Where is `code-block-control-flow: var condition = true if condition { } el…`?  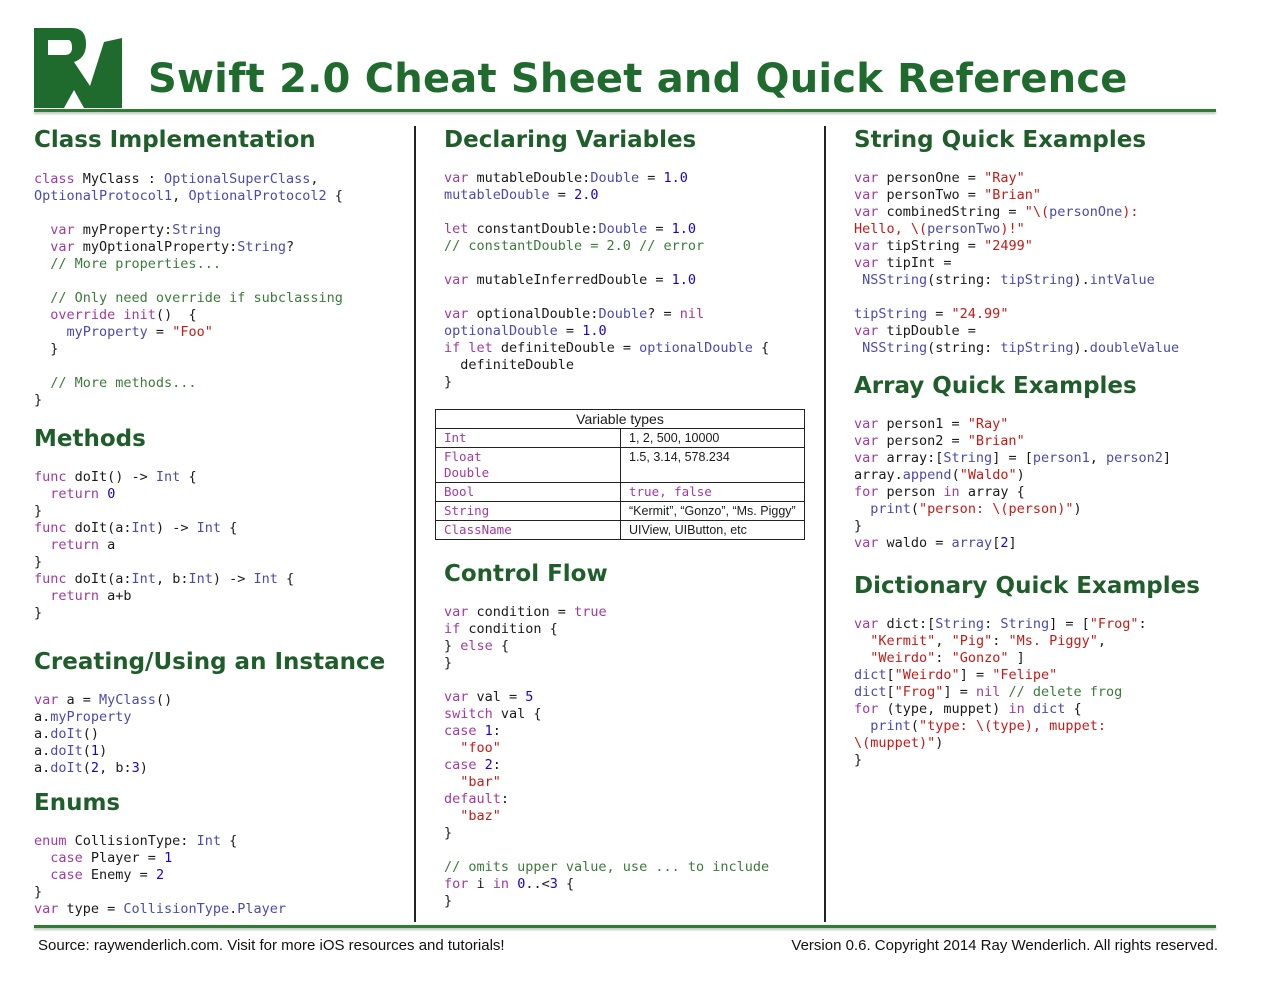 code-block-control-flow: var condition = true if condition { } el… is located at coordinates (607, 756).